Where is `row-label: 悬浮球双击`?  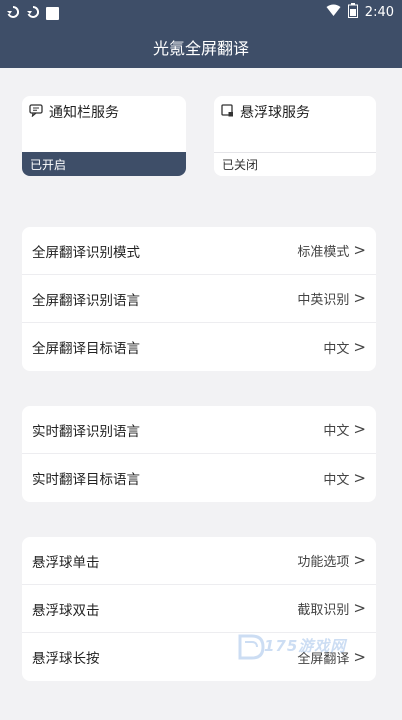 row-label: 悬浮球双击 is located at coordinates (66, 610).